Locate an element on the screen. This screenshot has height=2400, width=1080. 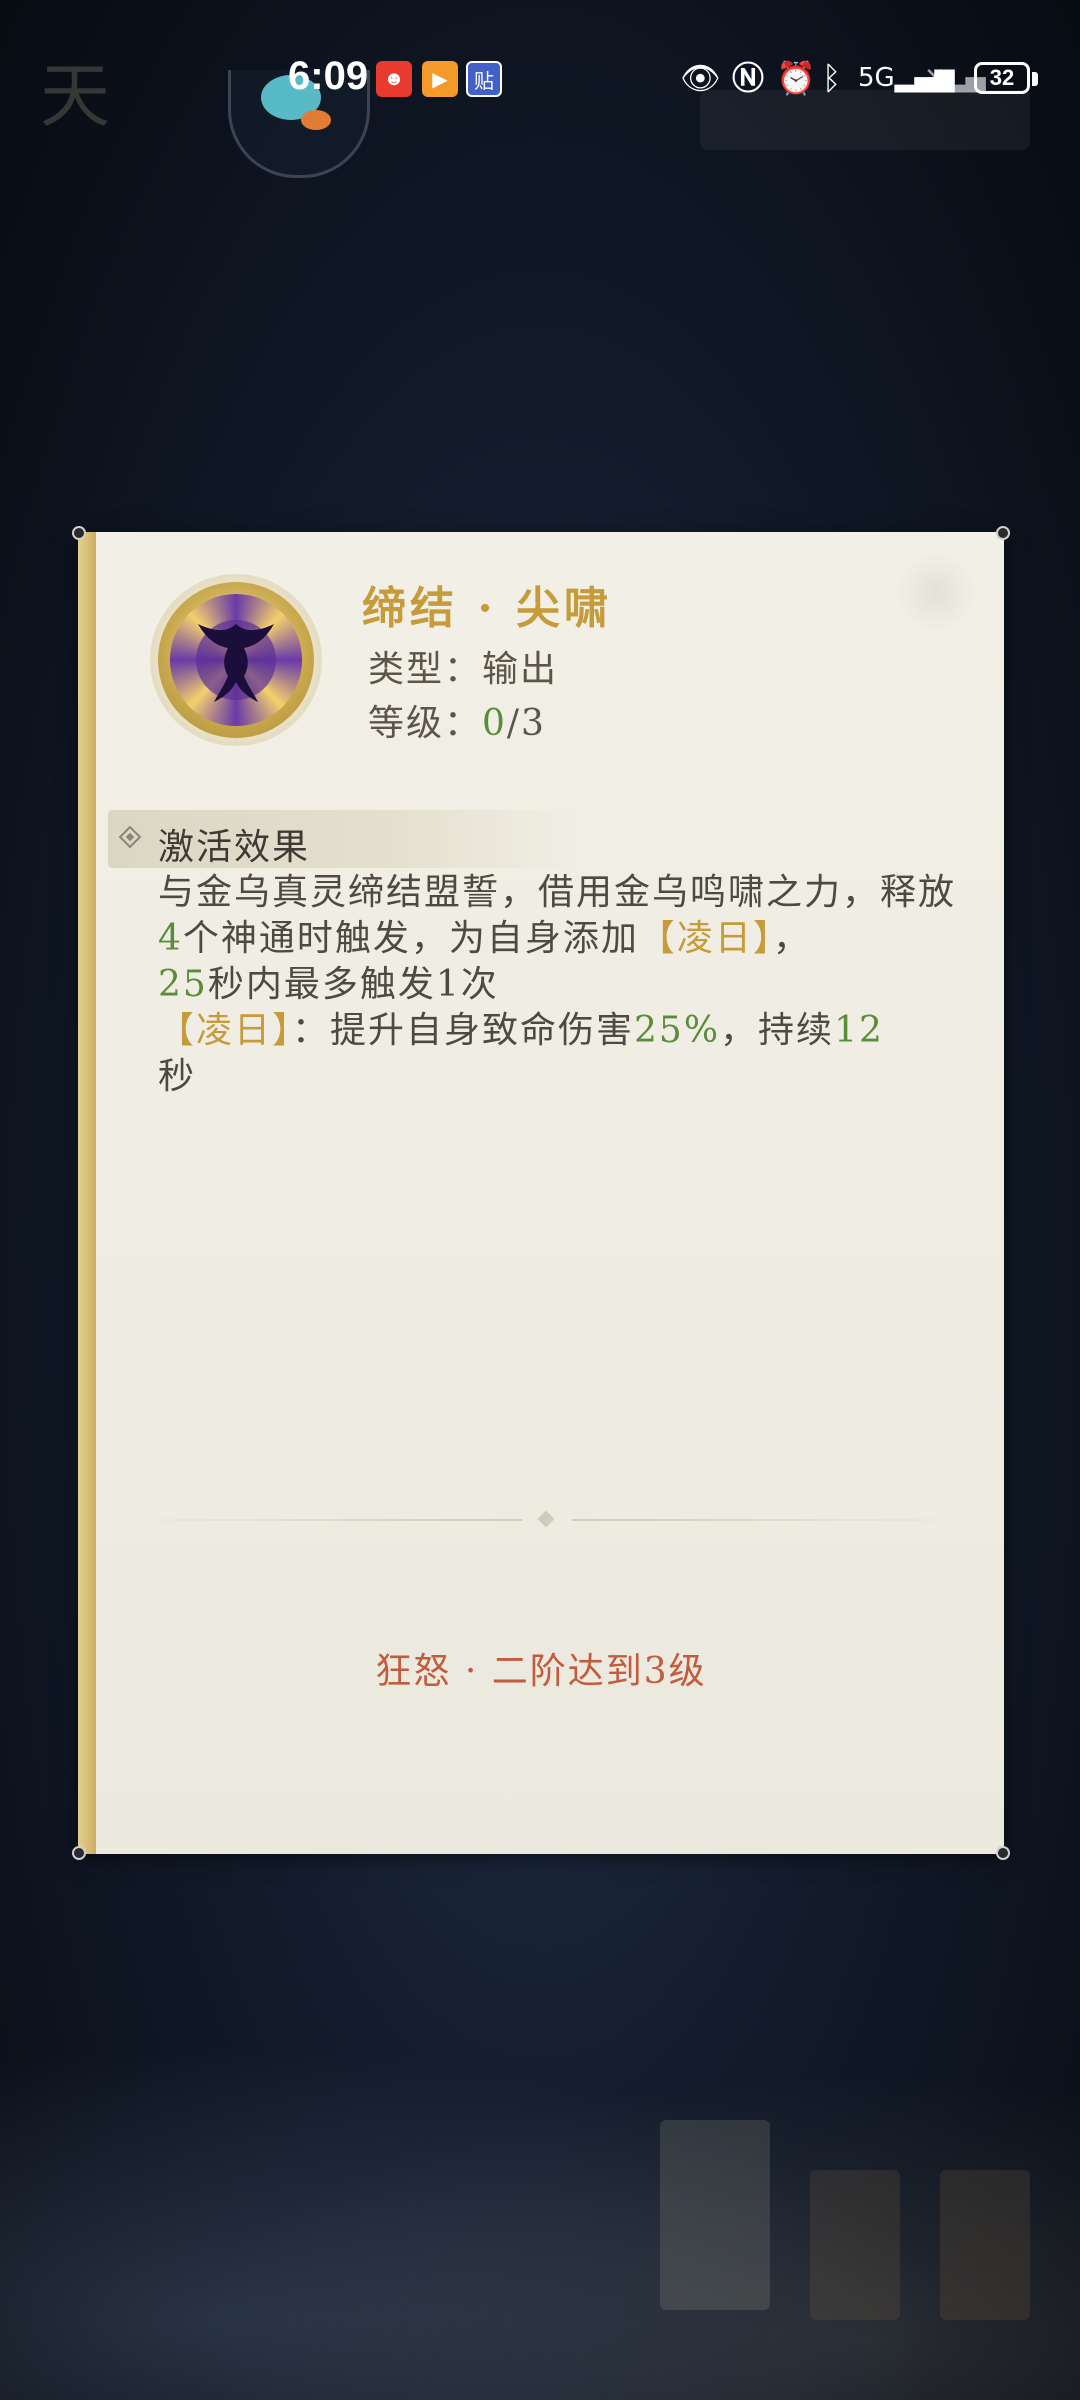
orange-play-icon: ▶ is located at coordinates (440, 79).